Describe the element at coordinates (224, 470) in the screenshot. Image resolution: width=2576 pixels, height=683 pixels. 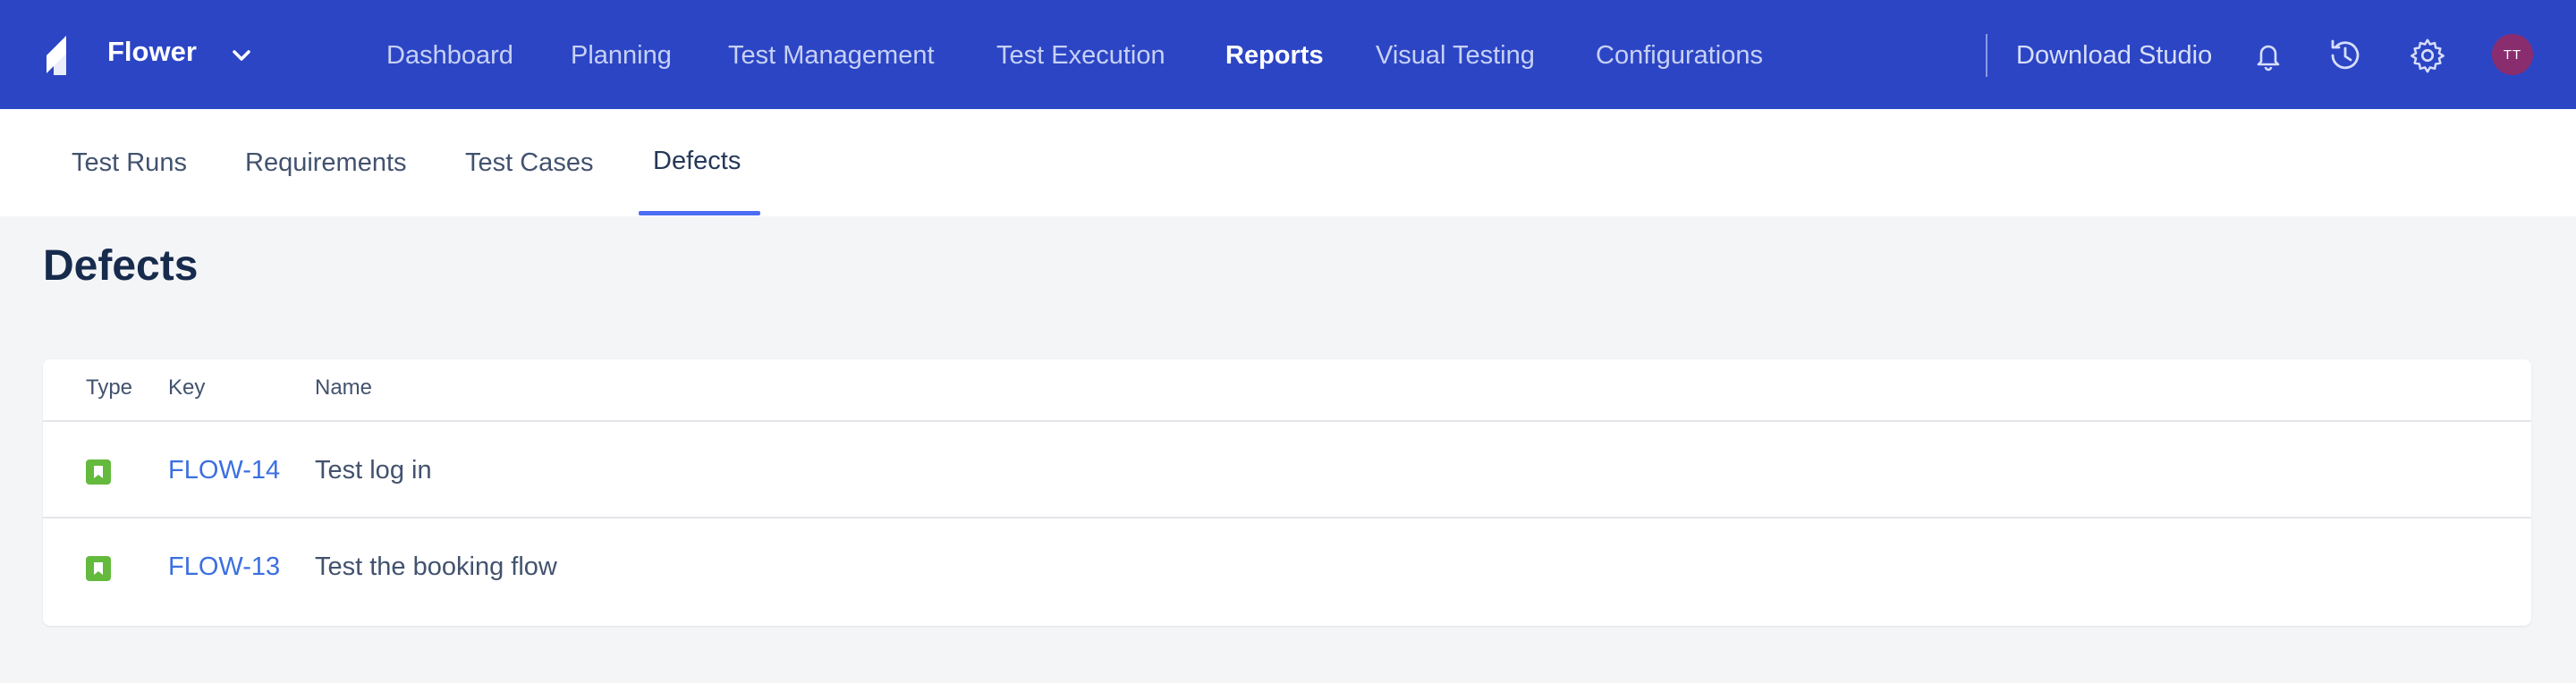
I see `defect-key-link: FLOW-14` at that location.